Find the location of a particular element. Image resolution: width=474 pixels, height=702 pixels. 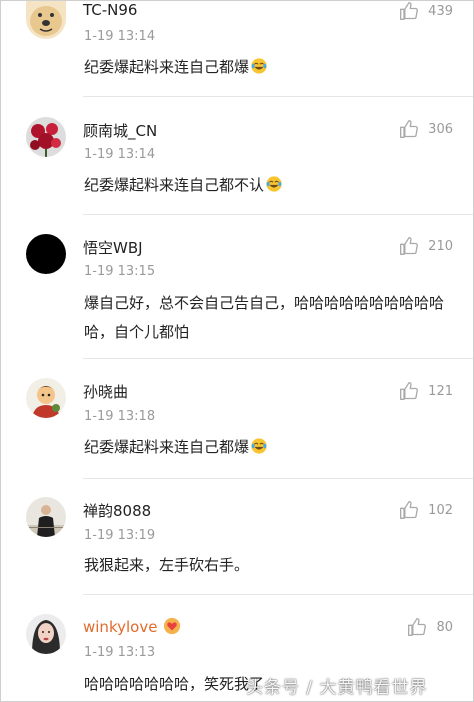

comment-text: 纪委爆起料来连自己都不认 is located at coordinates (269, 185).